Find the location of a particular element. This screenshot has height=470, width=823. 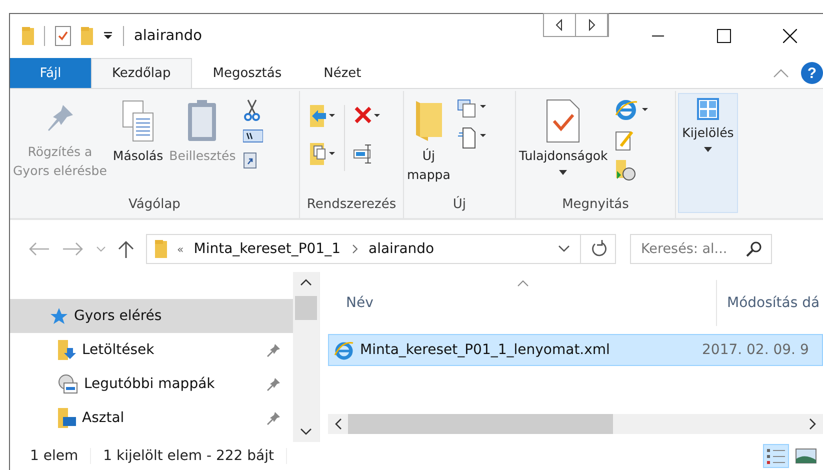

group-label: Rendszerezés is located at coordinates (352, 205).